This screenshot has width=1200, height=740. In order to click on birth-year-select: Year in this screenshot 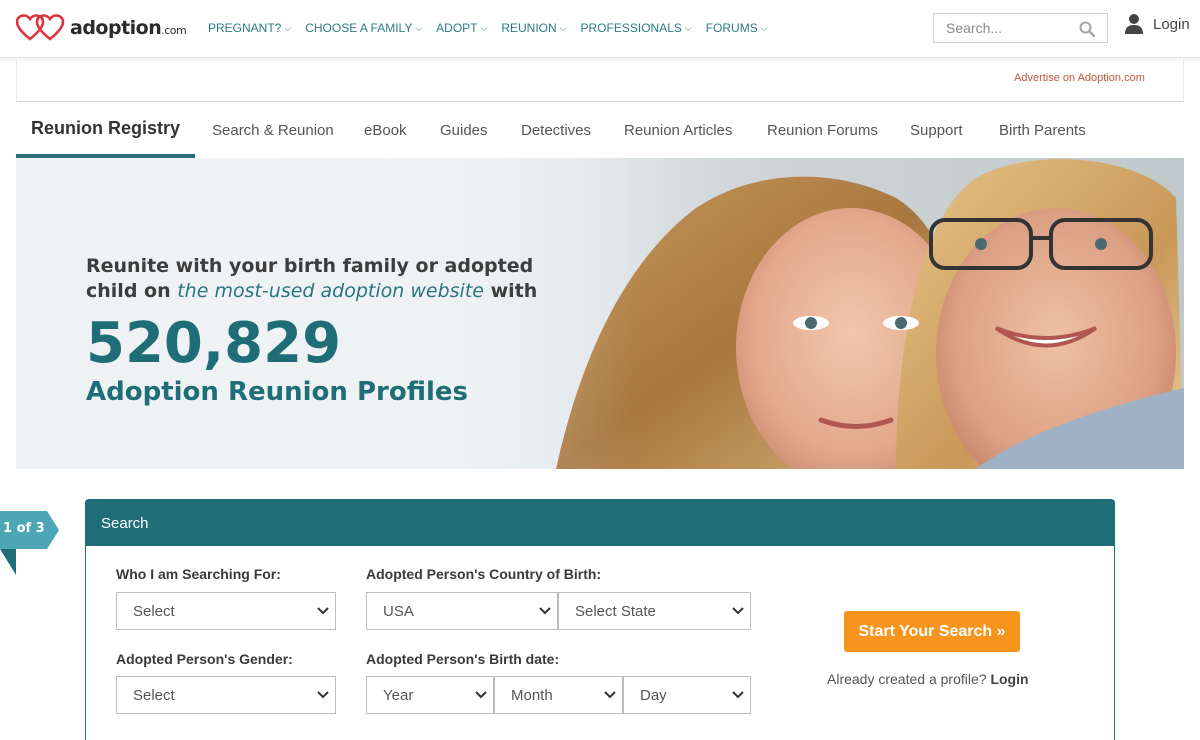, I will do `click(430, 695)`.